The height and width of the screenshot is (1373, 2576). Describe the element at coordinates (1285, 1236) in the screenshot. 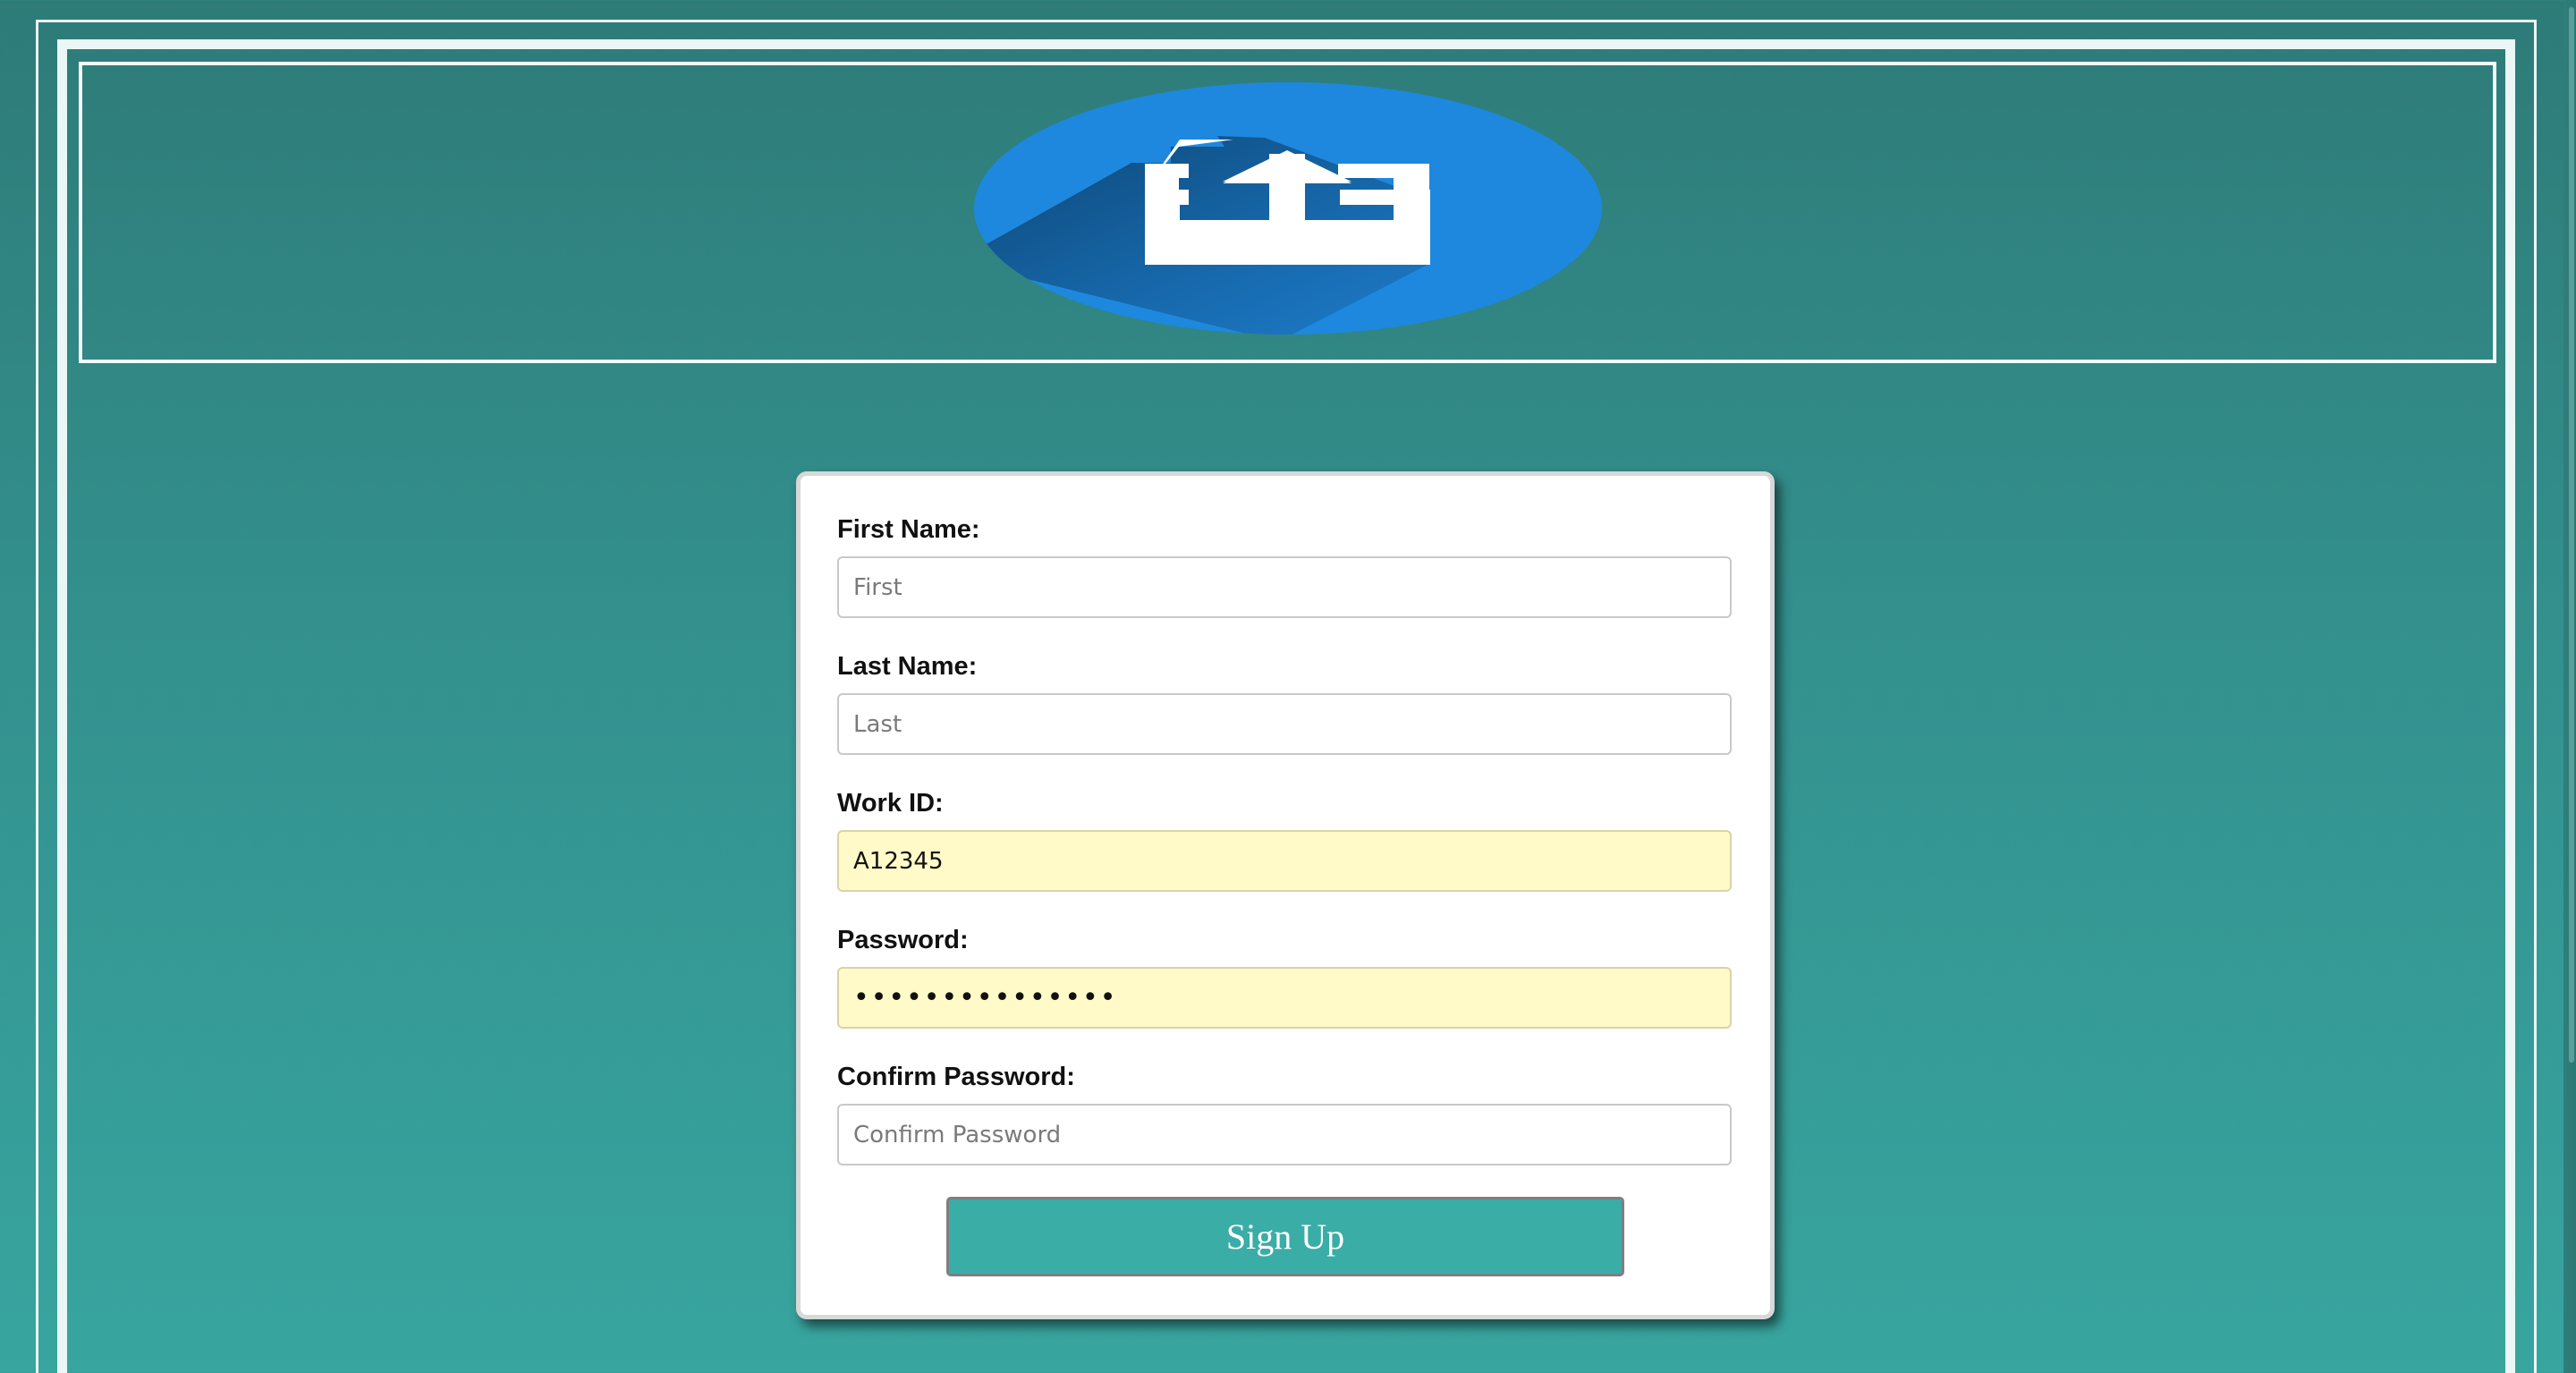

I see `sign-up-button: Sign Up` at that location.